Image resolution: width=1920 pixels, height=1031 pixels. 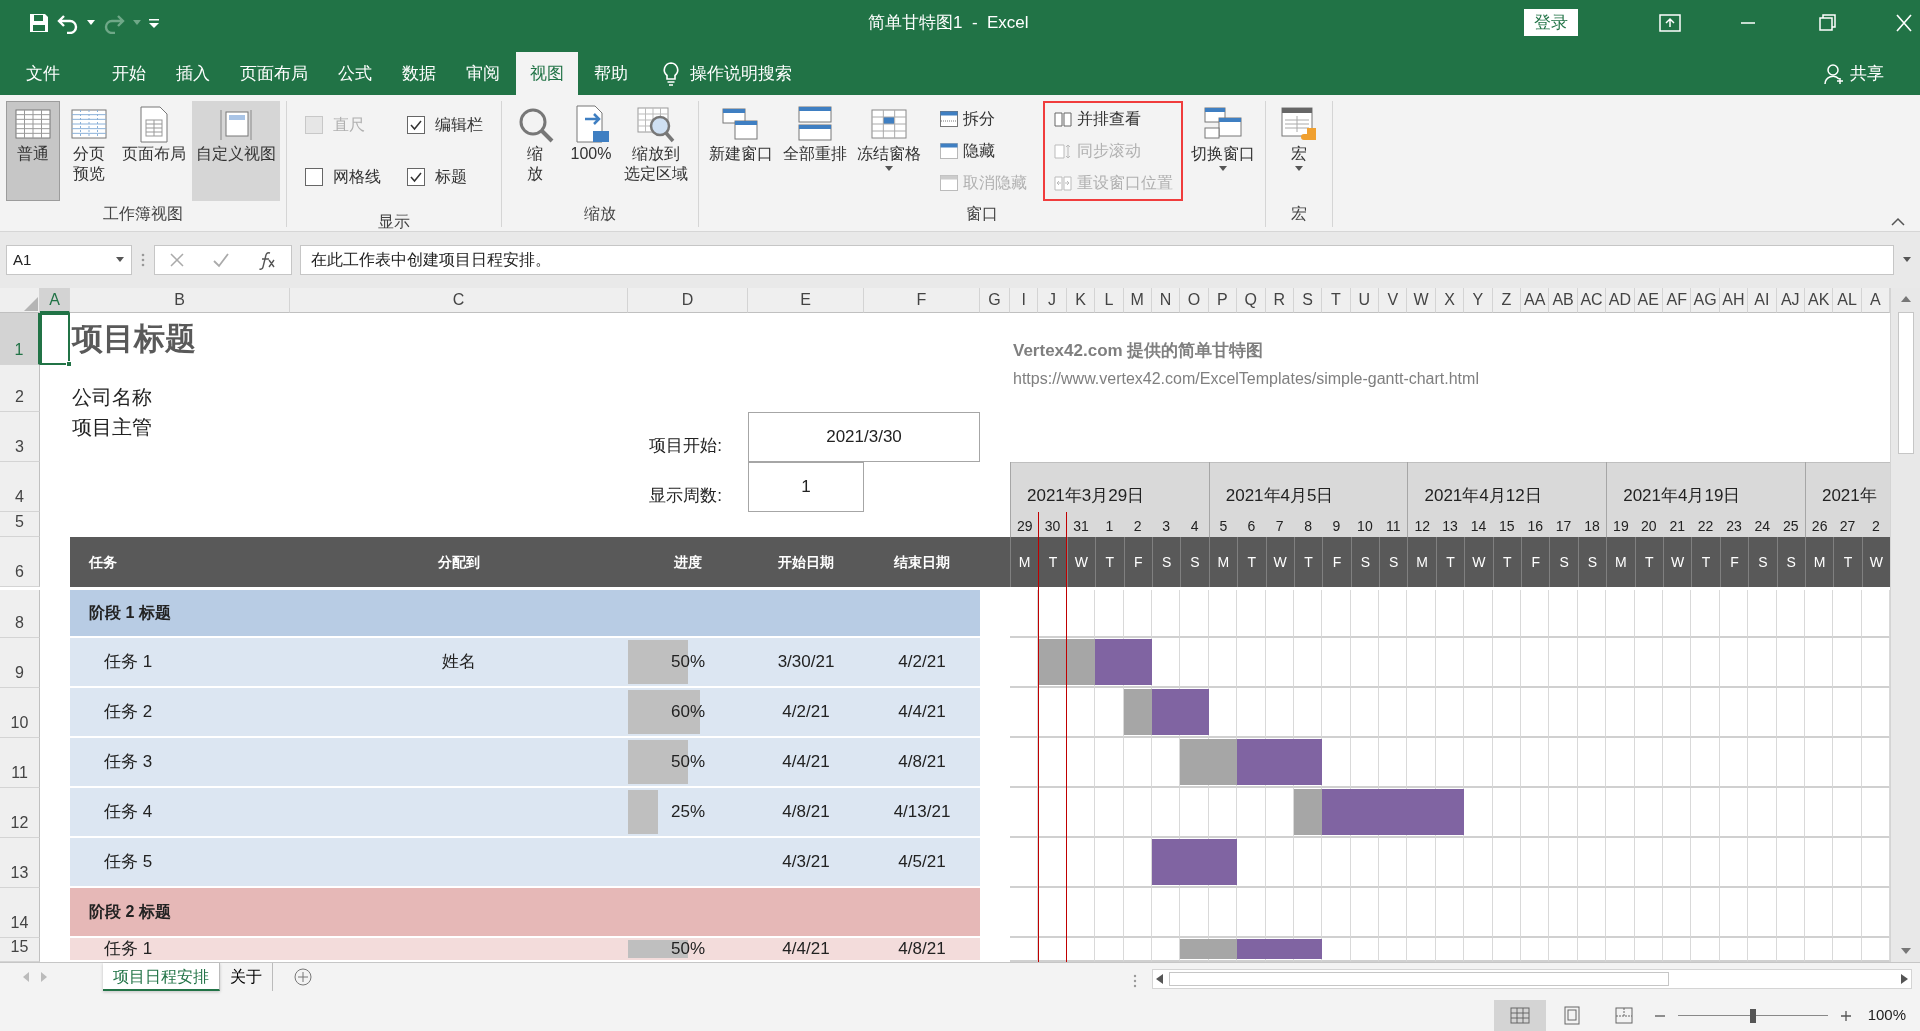 I want to click on row-header: 15, so click(x=20, y=950).